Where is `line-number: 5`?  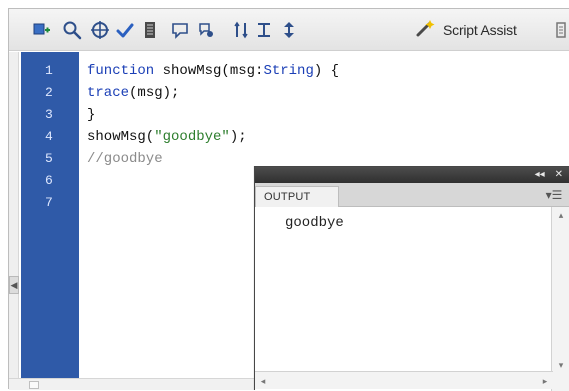 line-number: 5 is located at coordinates (49, 158).